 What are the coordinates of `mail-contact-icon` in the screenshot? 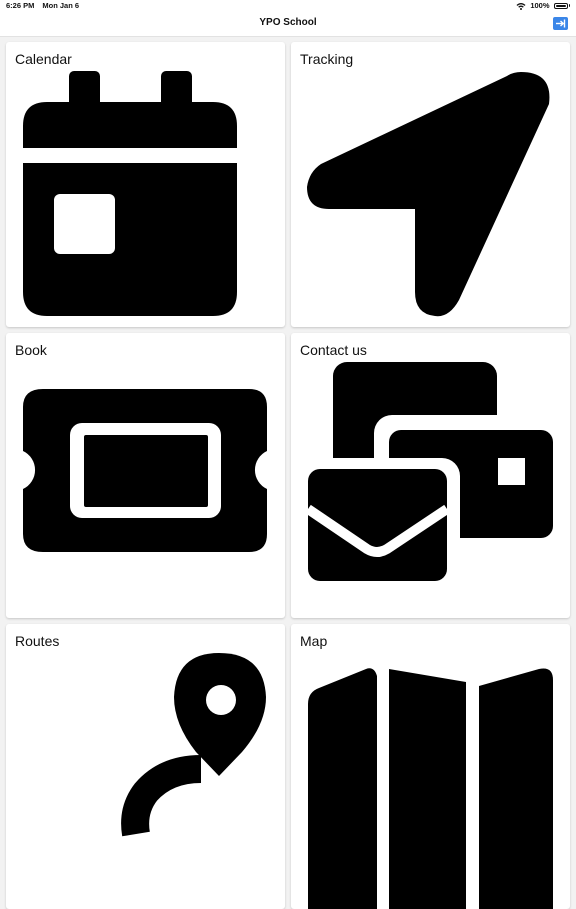 It's located at (428, 477).